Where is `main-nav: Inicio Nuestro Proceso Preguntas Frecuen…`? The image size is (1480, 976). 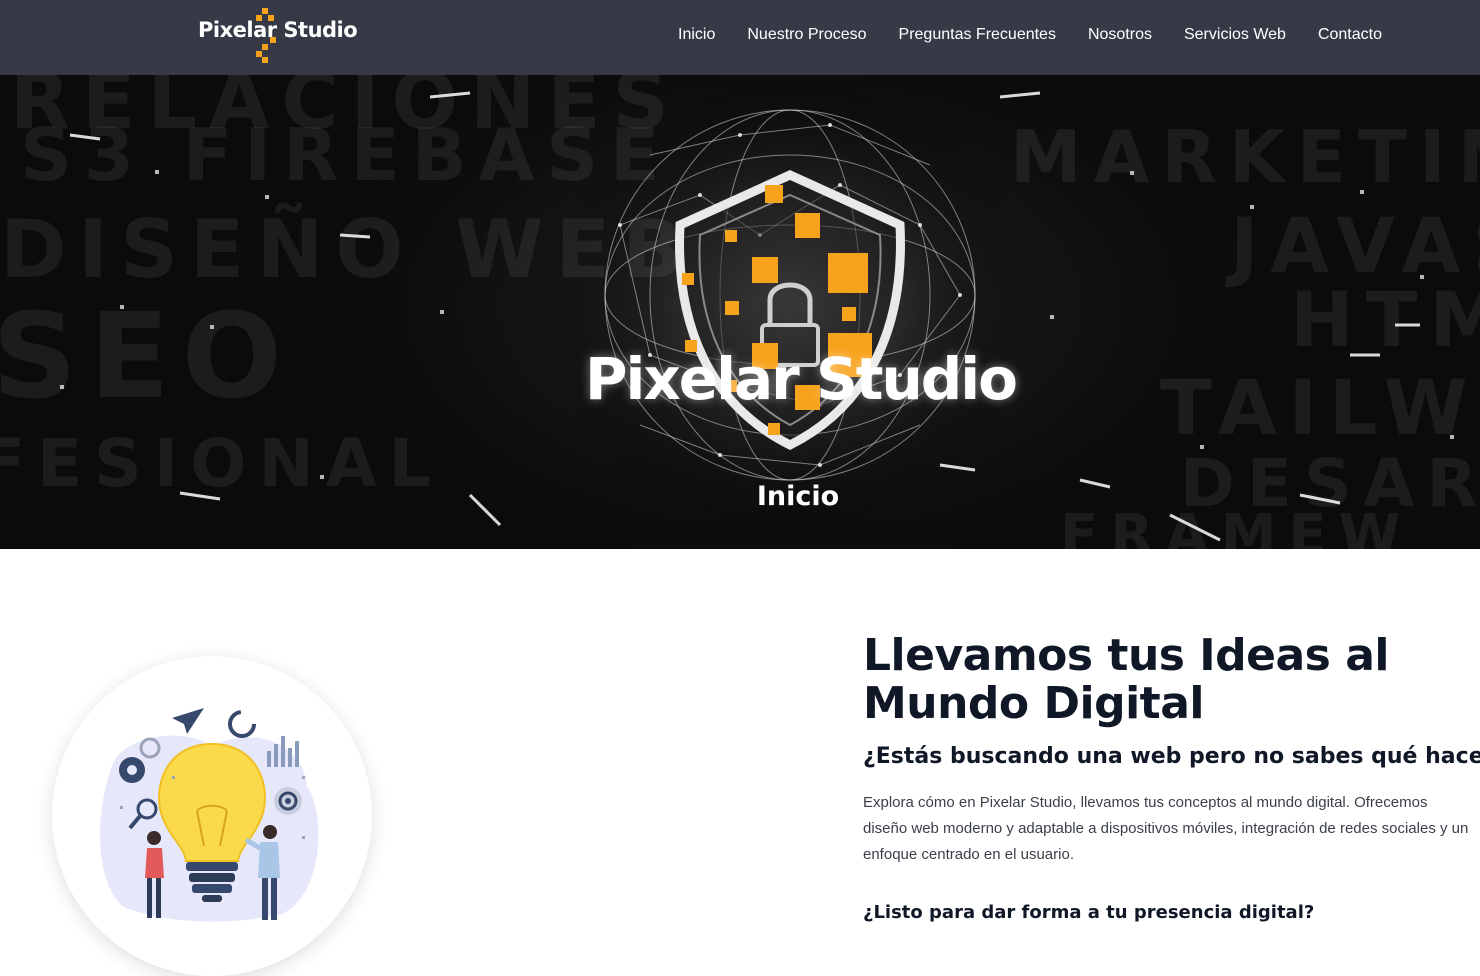 main-nav: Inicio Nuestro Proceso Preguntas Frecuen… is located at coordinates (1030, 35).